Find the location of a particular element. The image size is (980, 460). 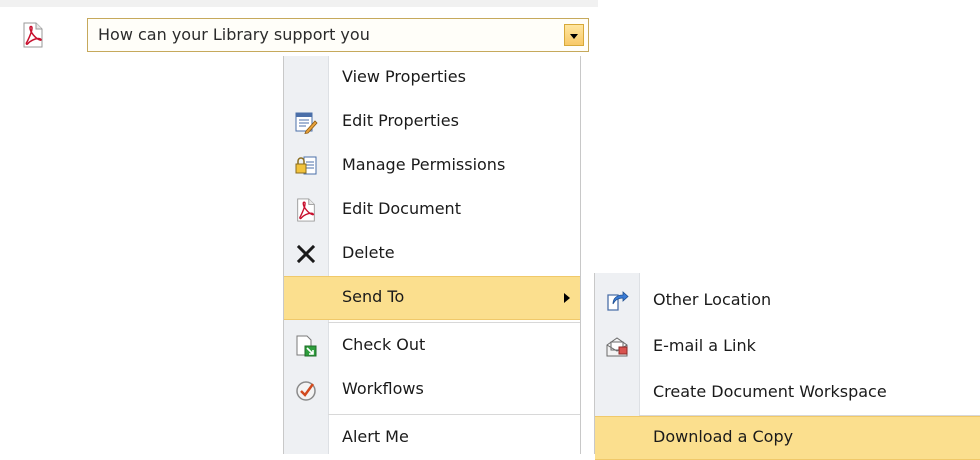

menu-item-label: E-mail a Link is located at coordinates (704, 345).